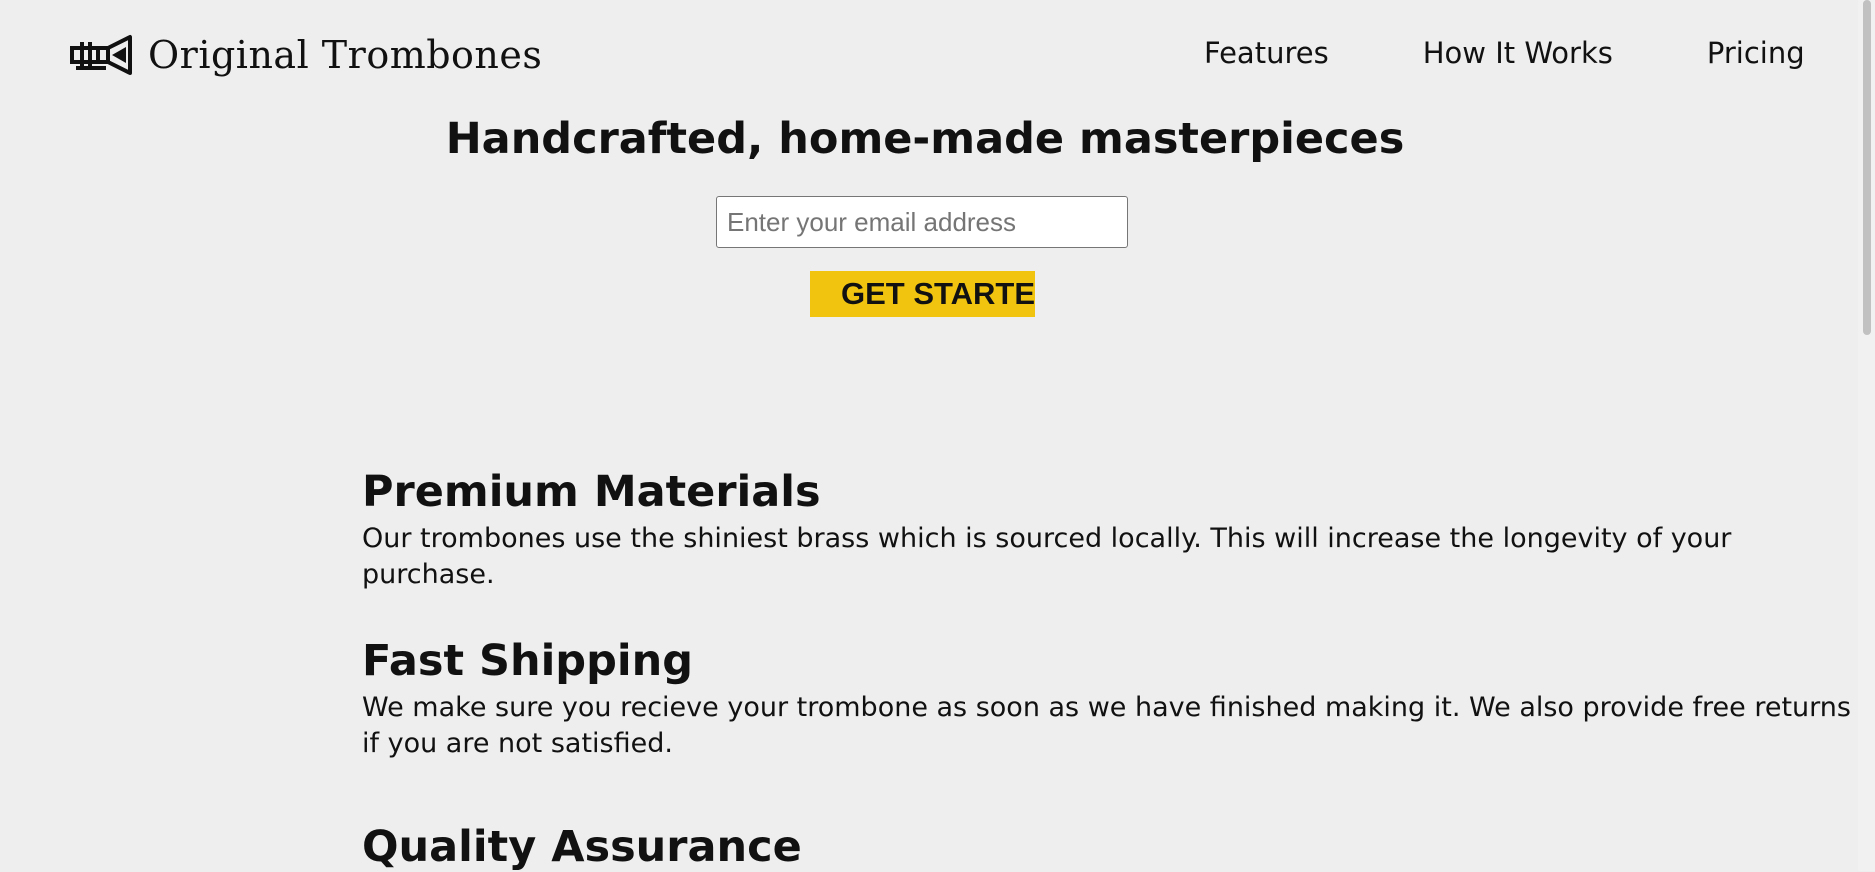 This screenshot has width=1875, height=872. I want to click on feature-title: Fast Shipping, so click(528, 661).